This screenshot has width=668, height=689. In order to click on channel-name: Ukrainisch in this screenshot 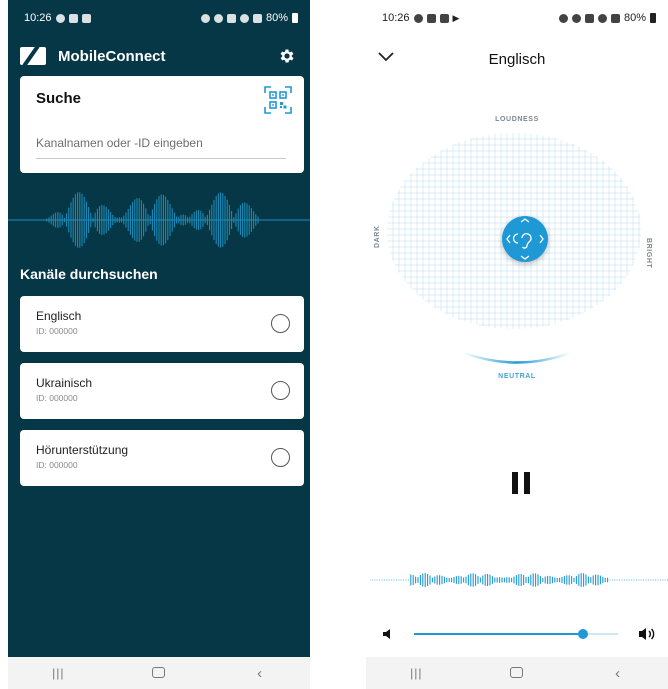, I will do `click(64, 383)`.